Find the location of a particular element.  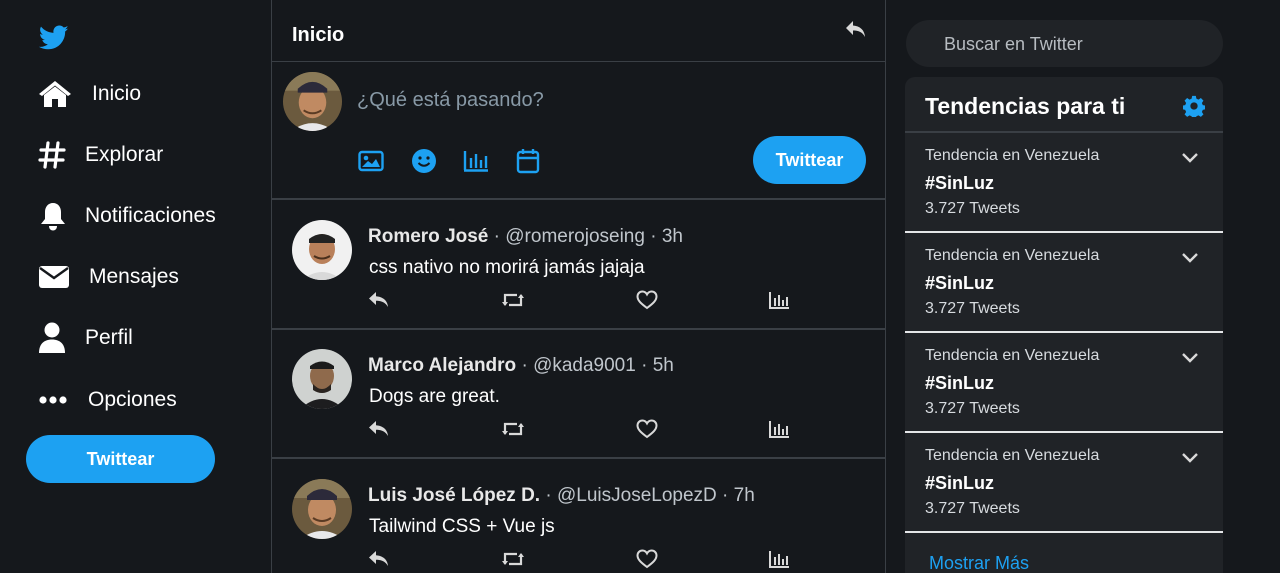

emoji-icon is located at coordinates (424, 161).